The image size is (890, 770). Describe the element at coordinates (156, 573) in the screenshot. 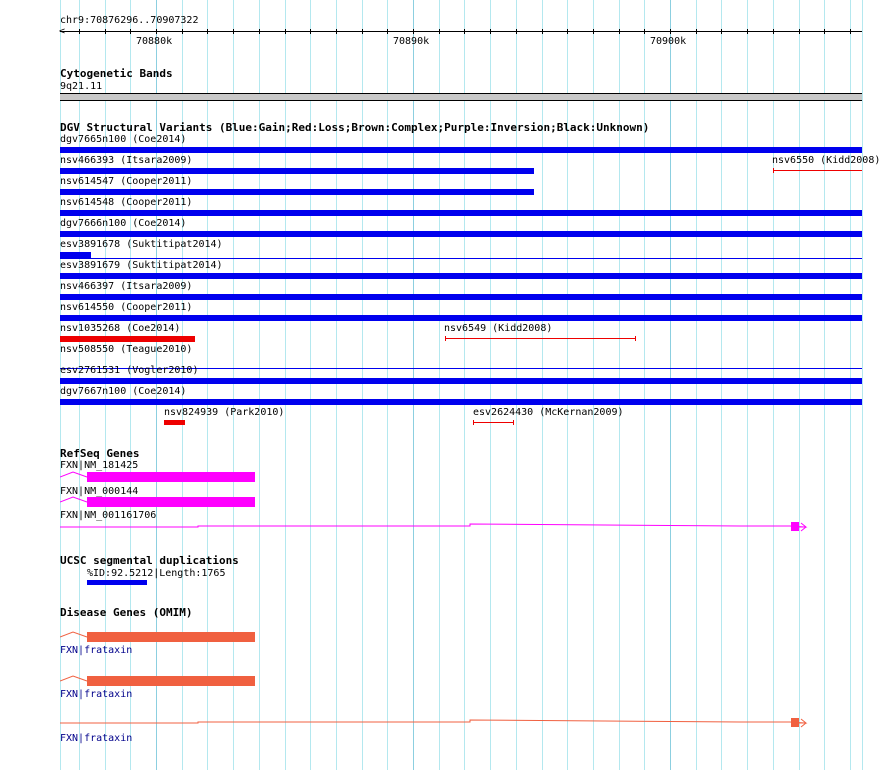

I see `segdup-label: %ID:92.5212|Length:1765` at that location.